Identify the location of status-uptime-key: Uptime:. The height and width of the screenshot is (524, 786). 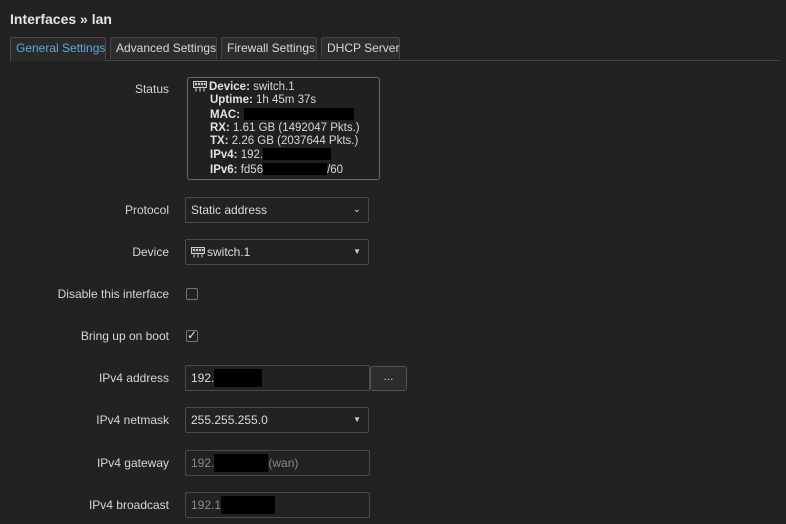
(231, 100).